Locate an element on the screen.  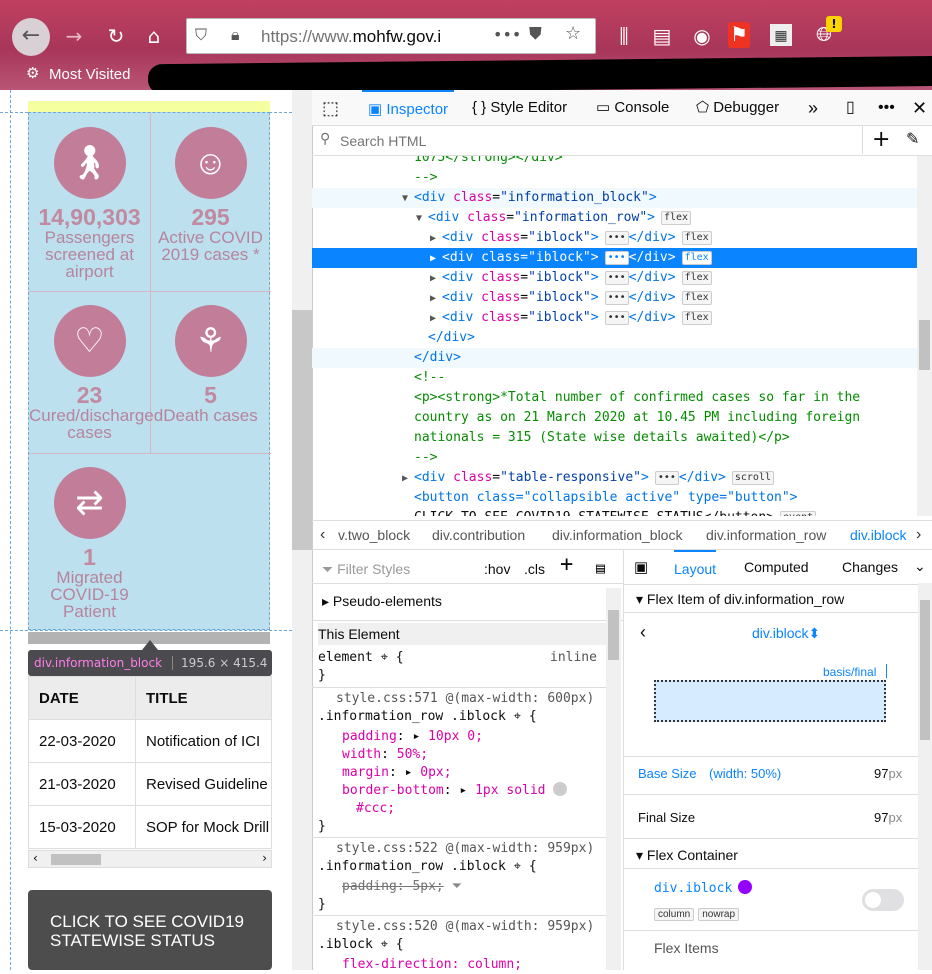
declaration: width: 50%; is located at coordinates (385, 755).